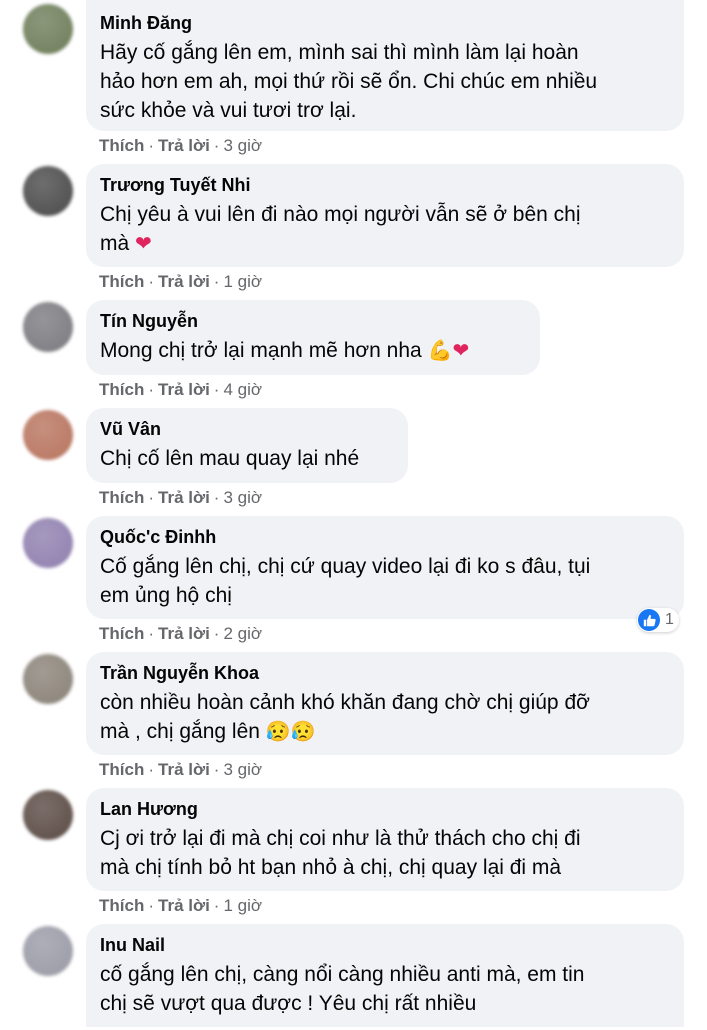 This screenshot has height=1030, width=707. What do you see at coordinates (385, 673) in the screenshot?
I see `comment-author: Trần Nguyễn Khoa` at bounding box center [385, 673].